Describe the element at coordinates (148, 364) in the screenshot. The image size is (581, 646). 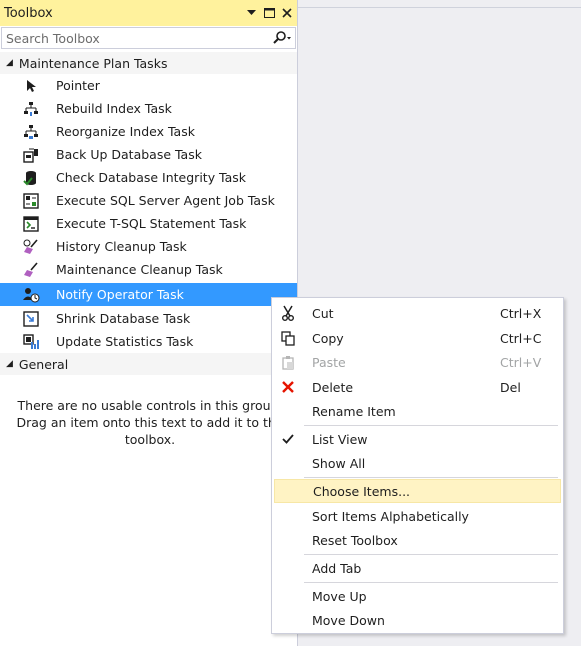
I see `group-header-general: ◢ General` at that location.